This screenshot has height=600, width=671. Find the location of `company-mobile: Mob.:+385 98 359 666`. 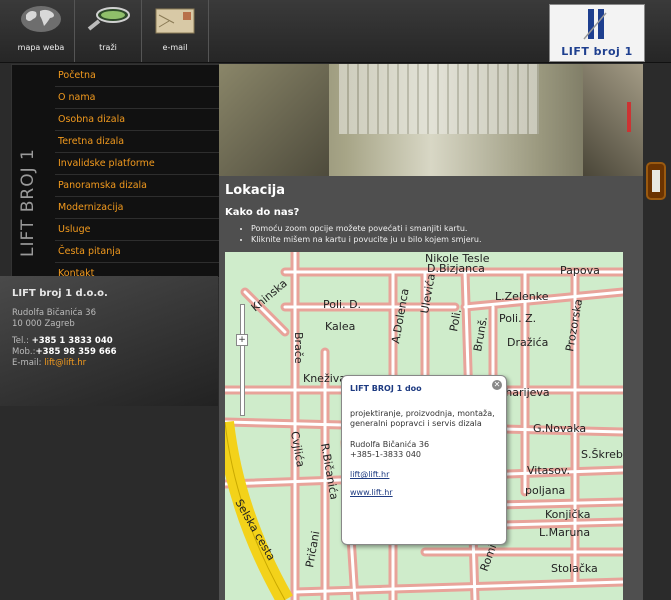

company-mobile: Mob.:+385 98 359 666 is located at coordinates (64, 352).